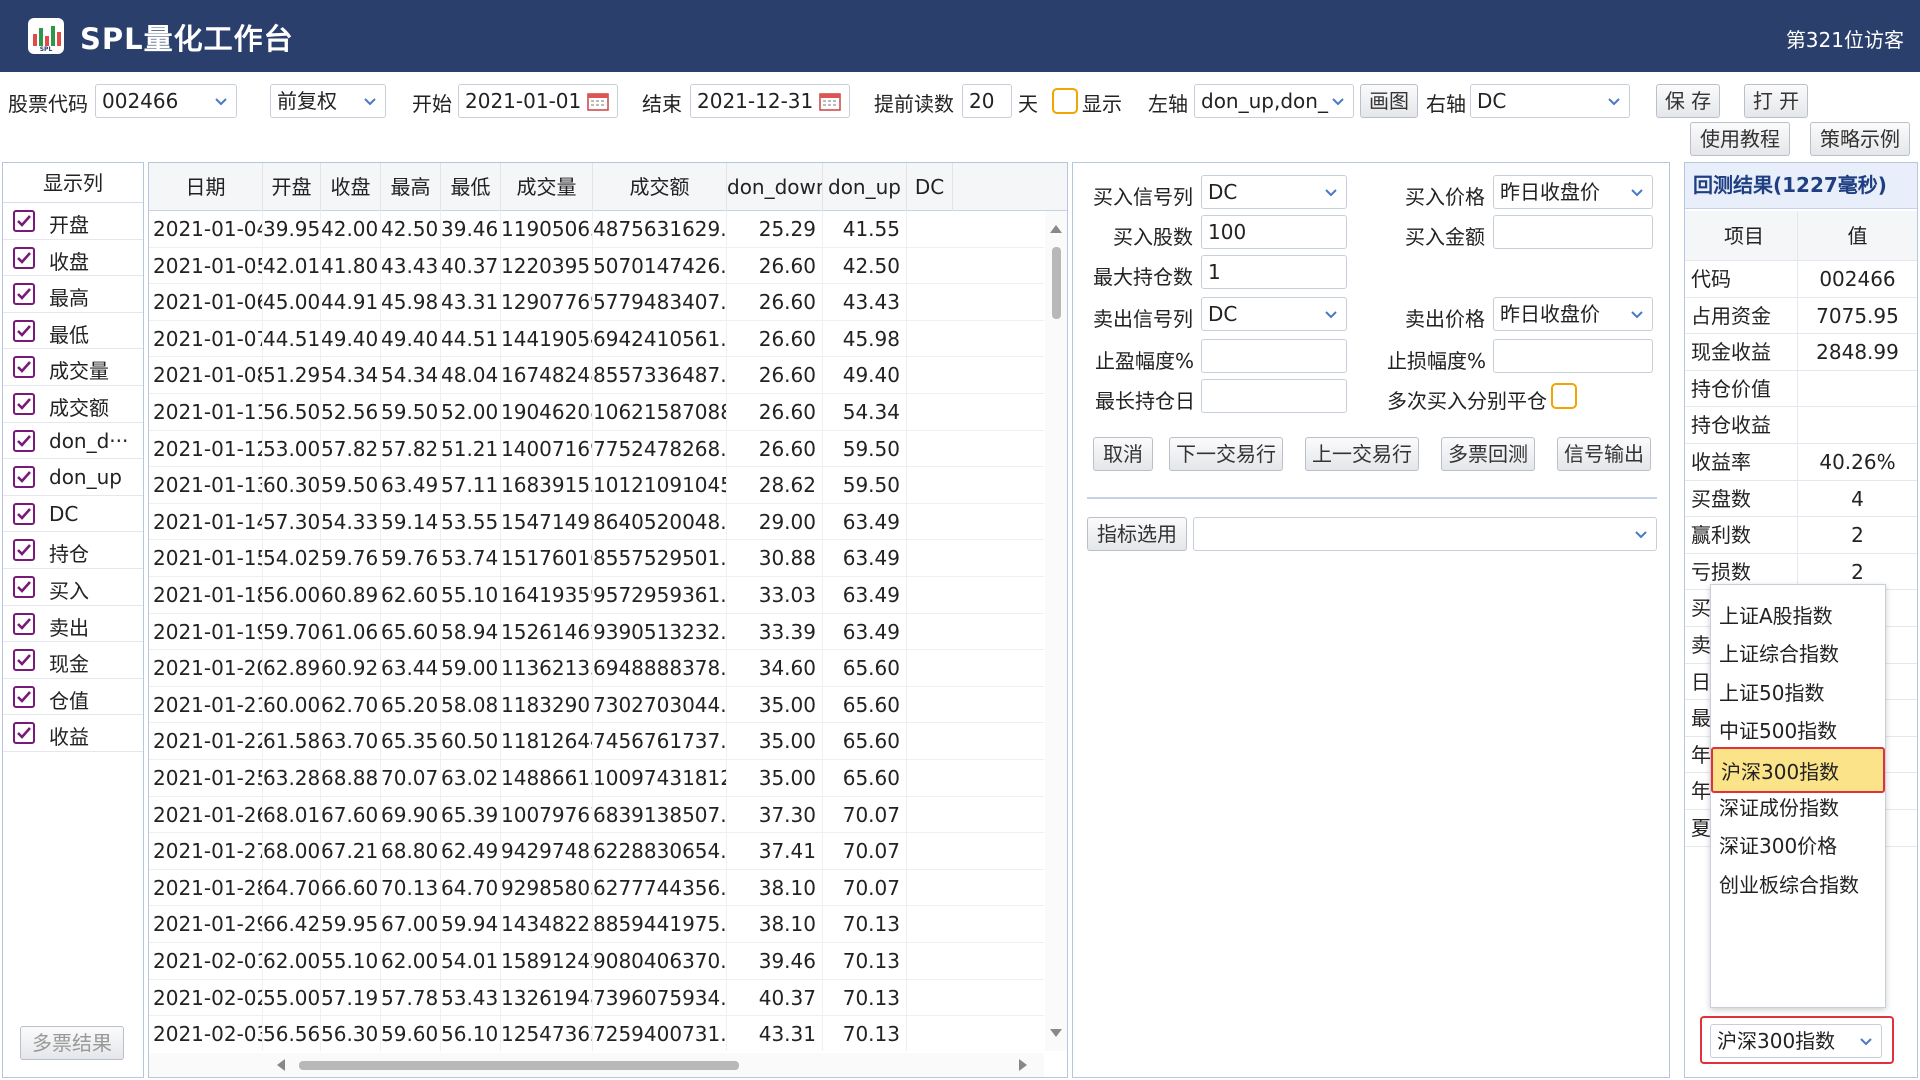 Image resolution: width=1920 pixels, height=1080 pixels. I want to click on vertical-scrollbar, so click(1056, 631).